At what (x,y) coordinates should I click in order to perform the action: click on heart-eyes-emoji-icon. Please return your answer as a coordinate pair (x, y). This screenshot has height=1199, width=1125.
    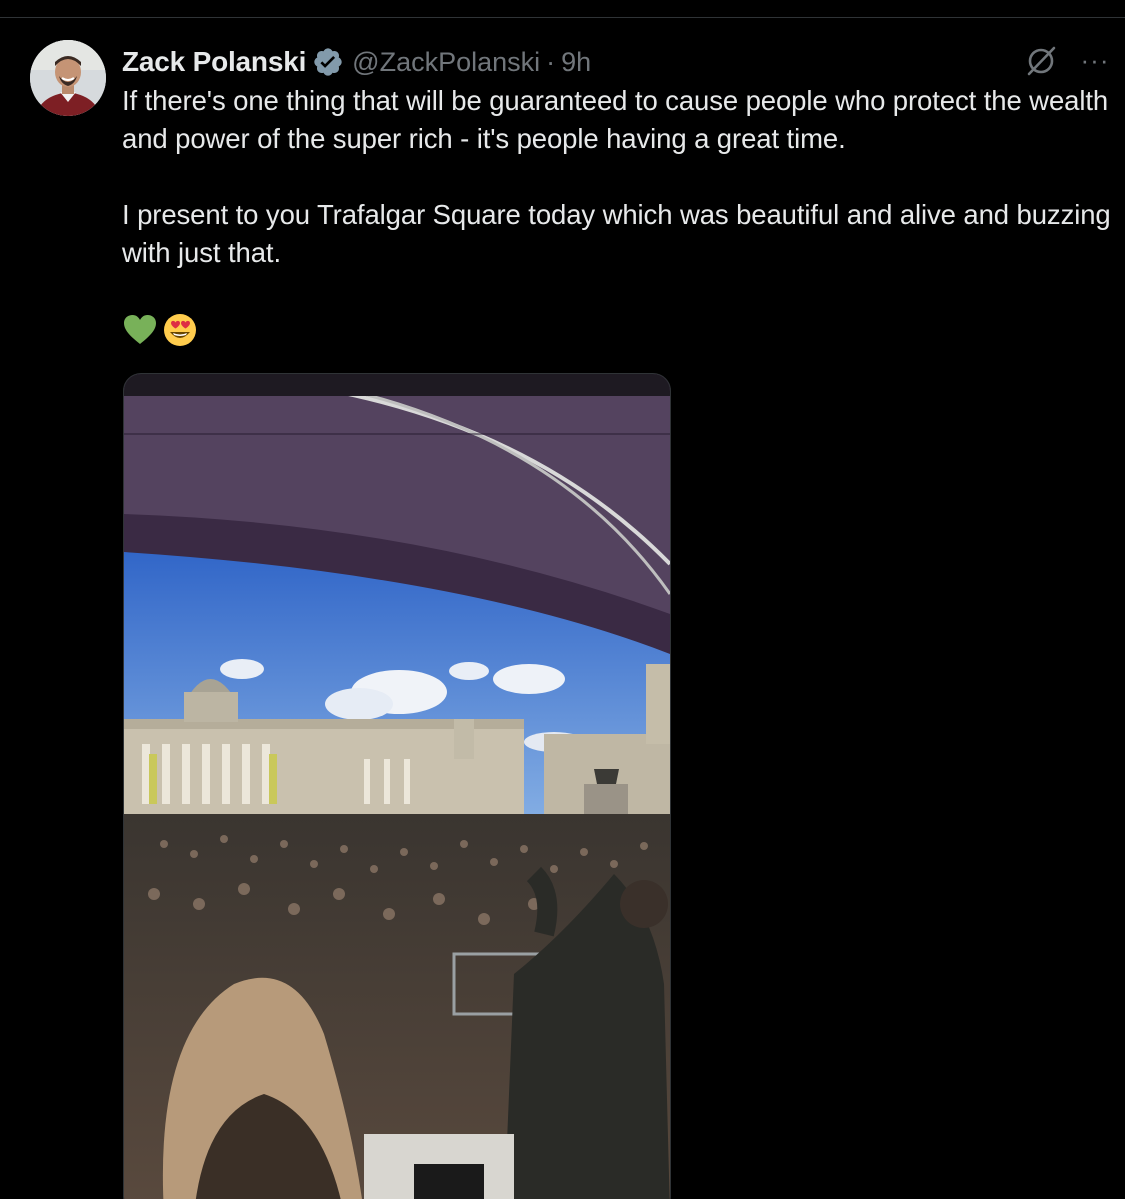
    Looking at the image, I should click on (180, 330).